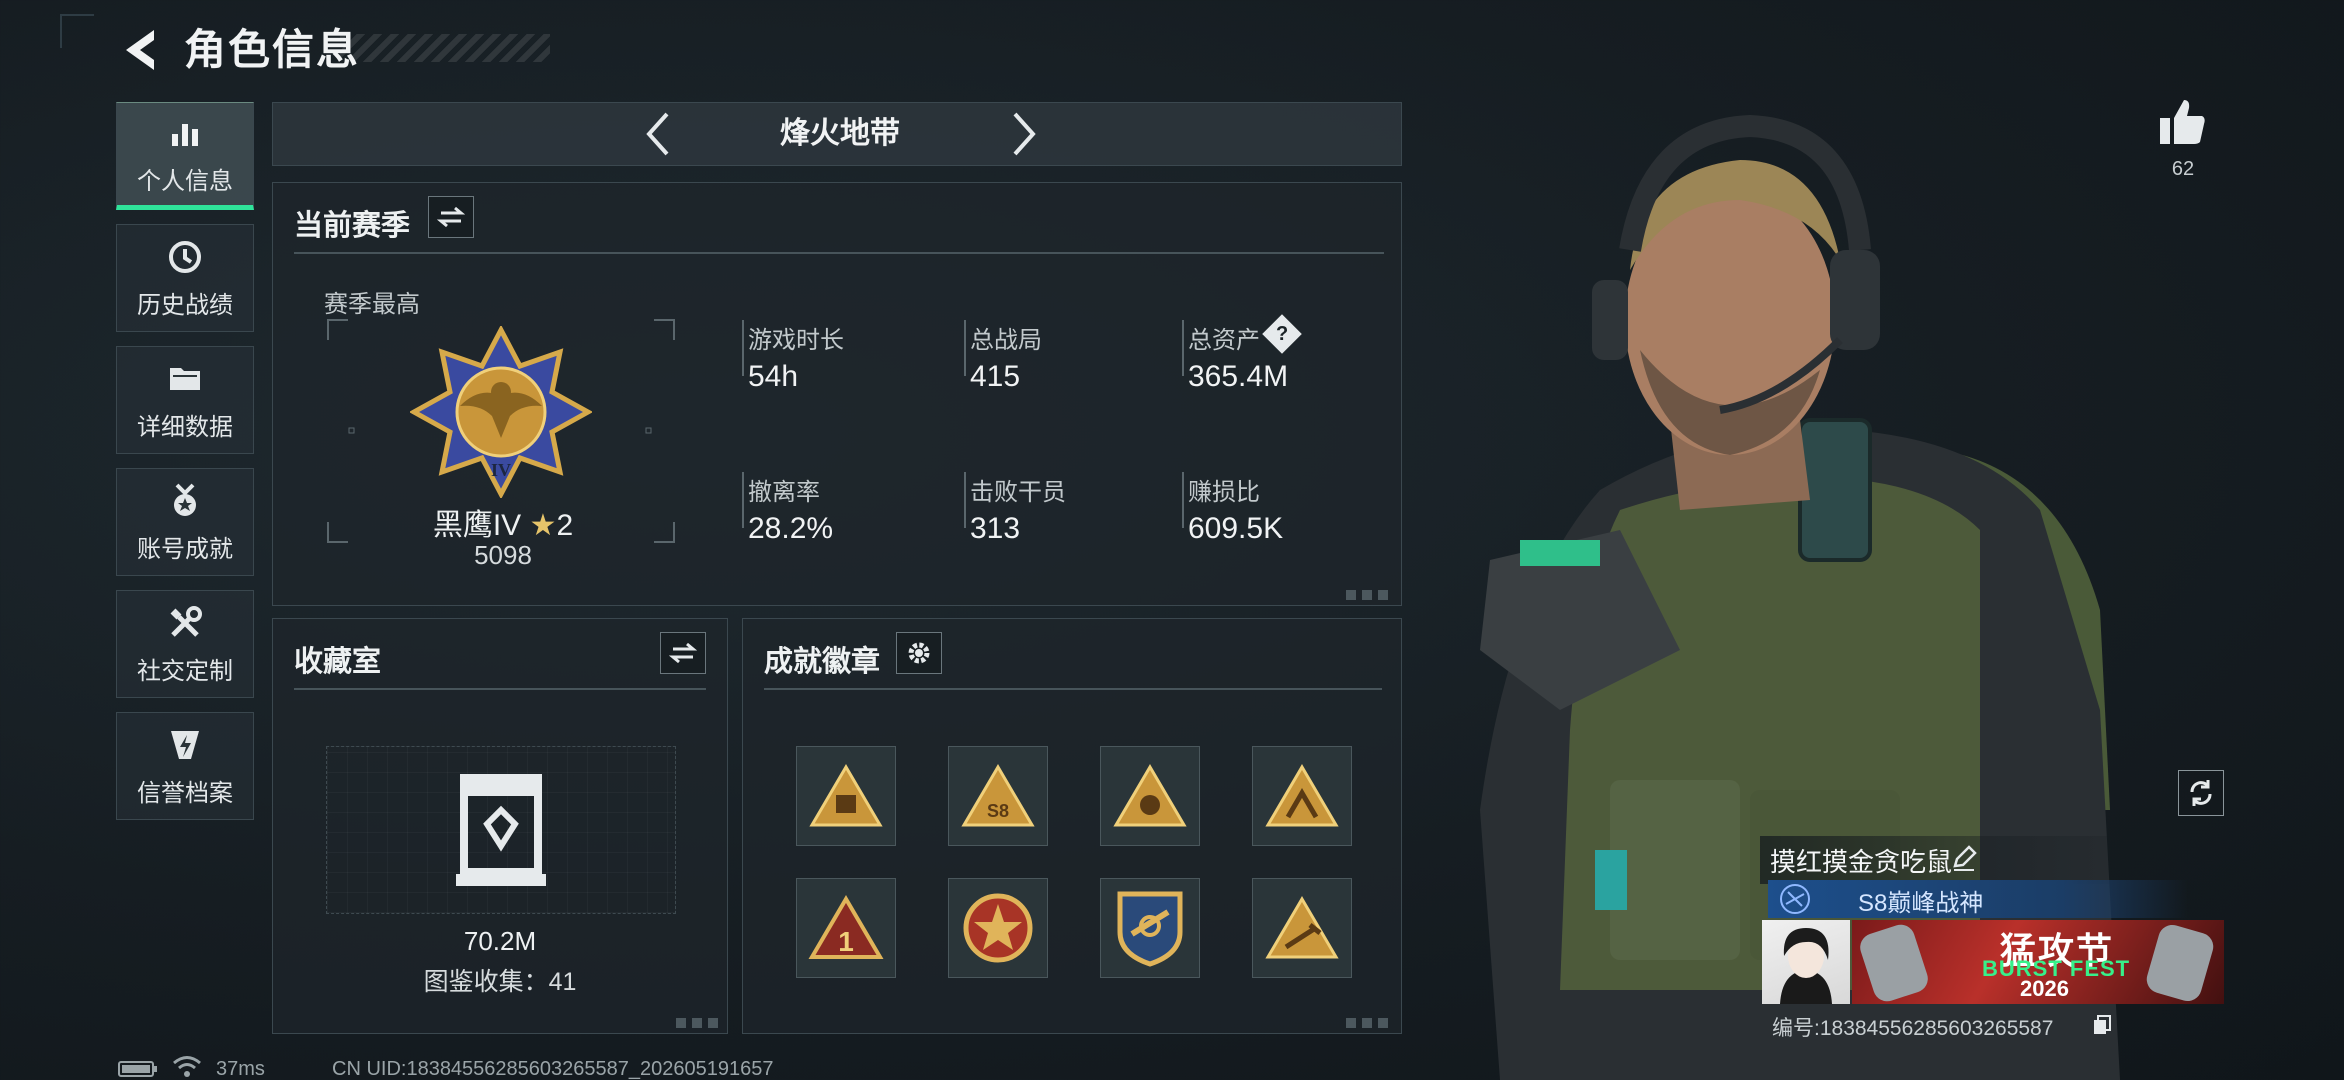  Describe the element at coordinates (1006, 340) in the screenshot. I see `stat-label-matches: 总战局` at that location.